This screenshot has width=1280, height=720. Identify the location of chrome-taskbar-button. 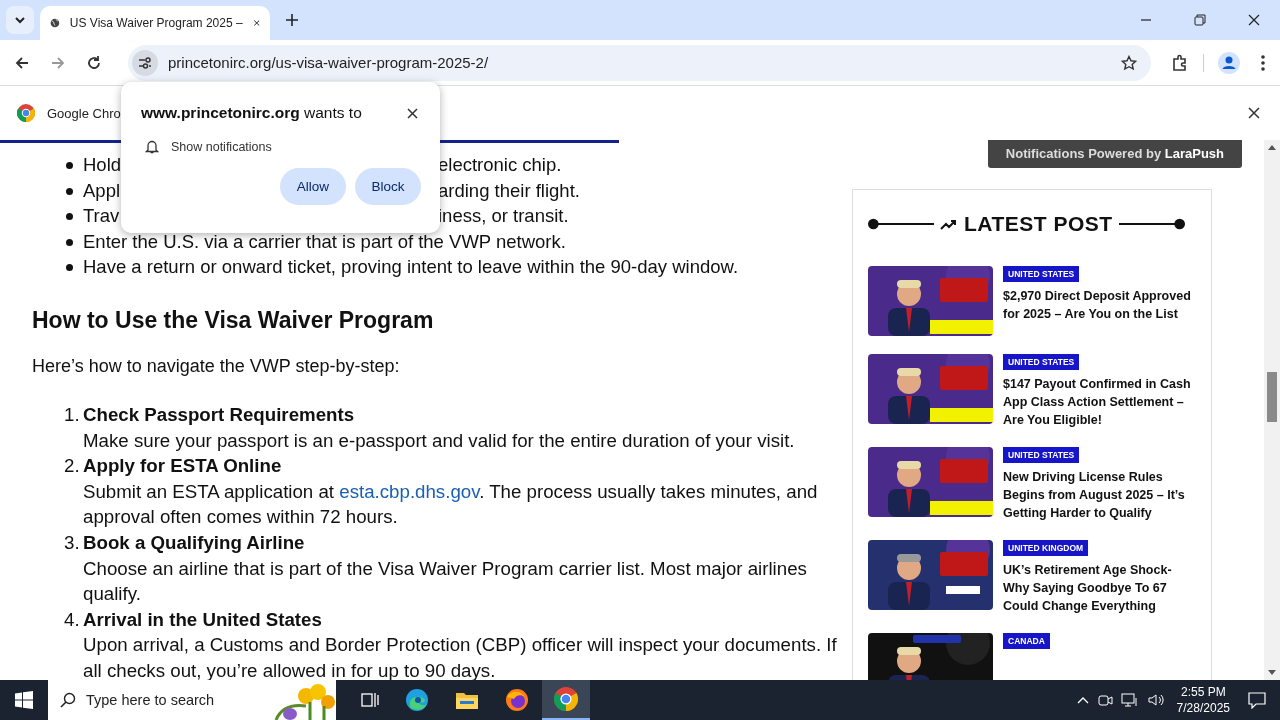
(566, 700).